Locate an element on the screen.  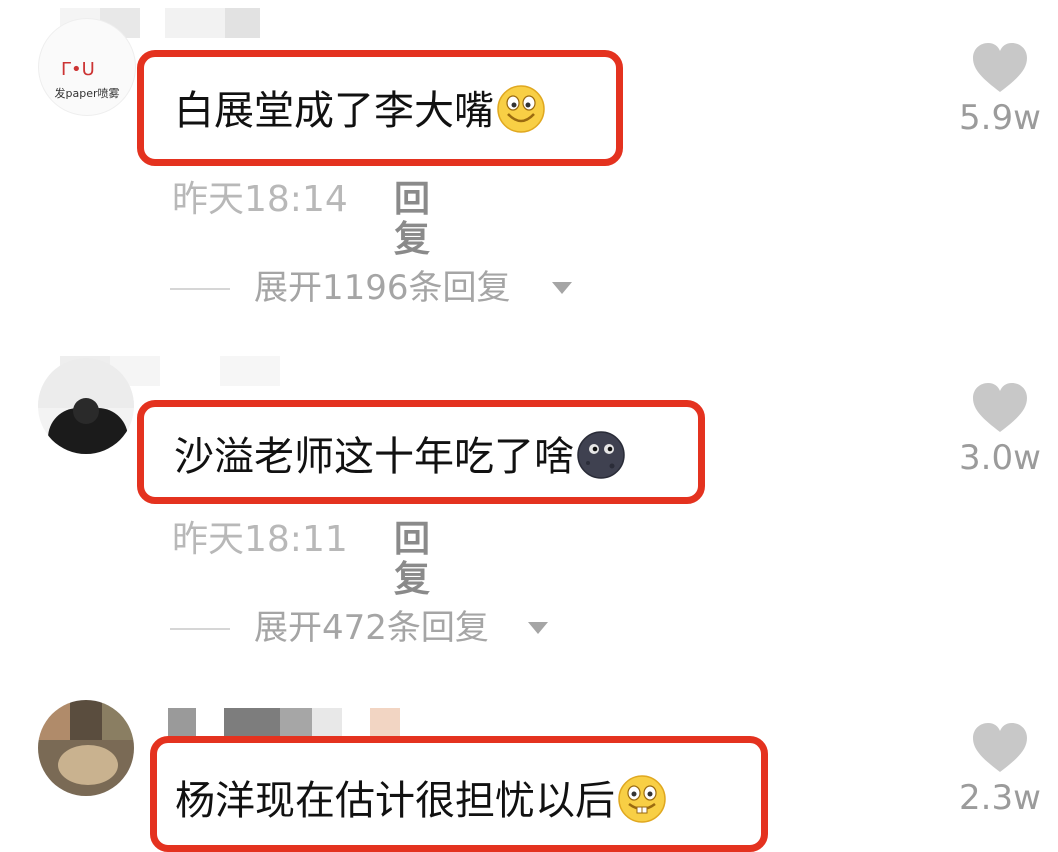
comment-highlight-box: 白展堂成了李大嘴 is located at coordinates (380, 108).